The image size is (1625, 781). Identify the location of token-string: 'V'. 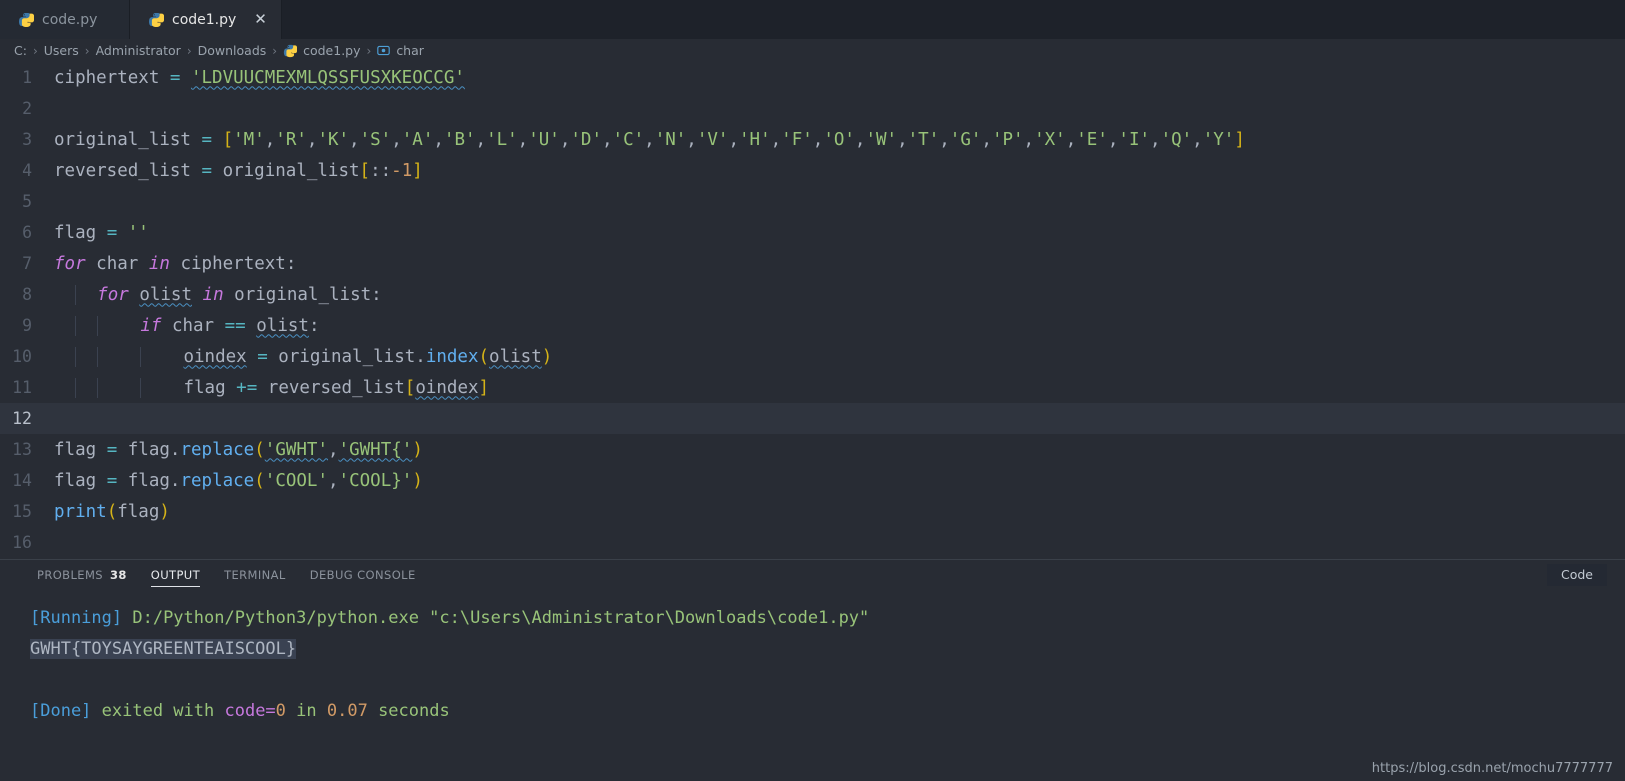
(712, 139).